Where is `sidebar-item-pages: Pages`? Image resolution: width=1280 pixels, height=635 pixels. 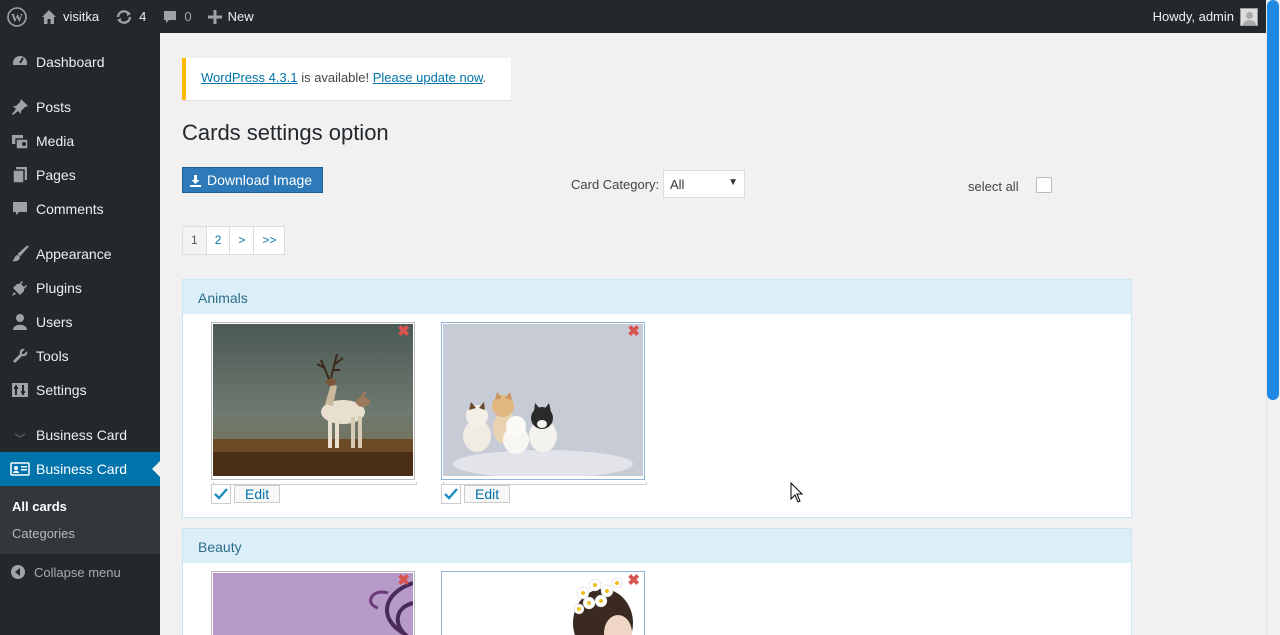 sidebar-item-pages: Pages is located at coordinates (80, 175).